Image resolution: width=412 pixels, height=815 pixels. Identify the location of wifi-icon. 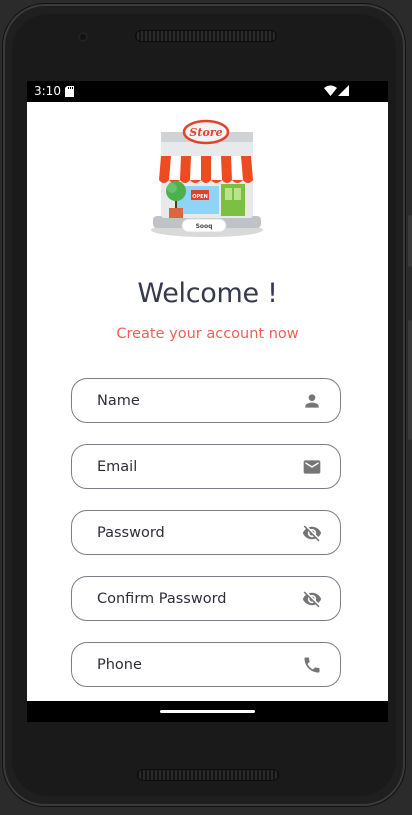
(330, 90).